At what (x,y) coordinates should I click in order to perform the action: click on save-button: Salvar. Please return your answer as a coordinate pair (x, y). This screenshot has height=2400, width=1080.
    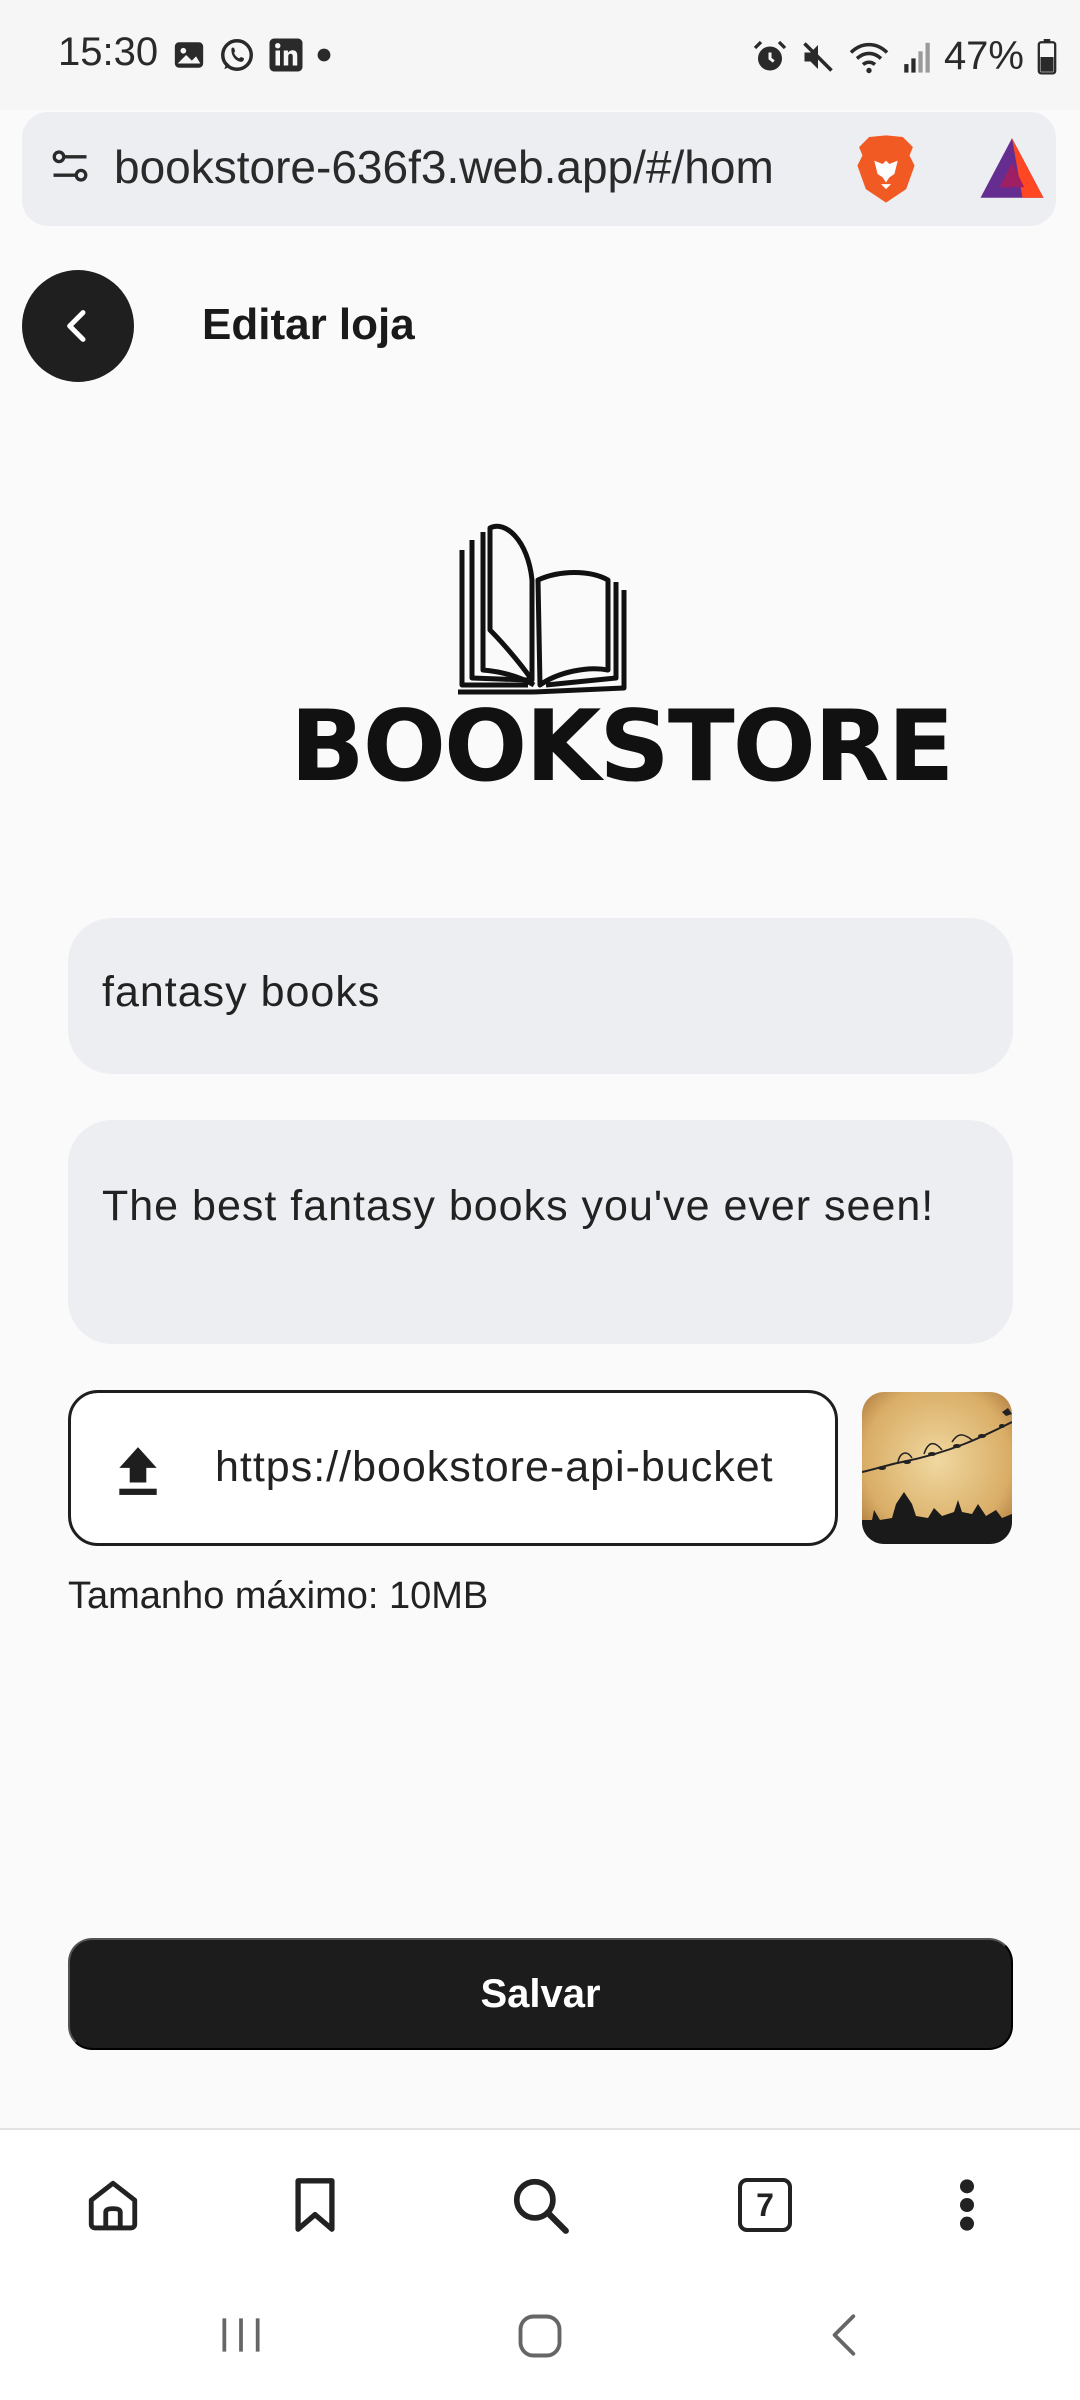
    Looking at the image, I should click on (540, 1994).